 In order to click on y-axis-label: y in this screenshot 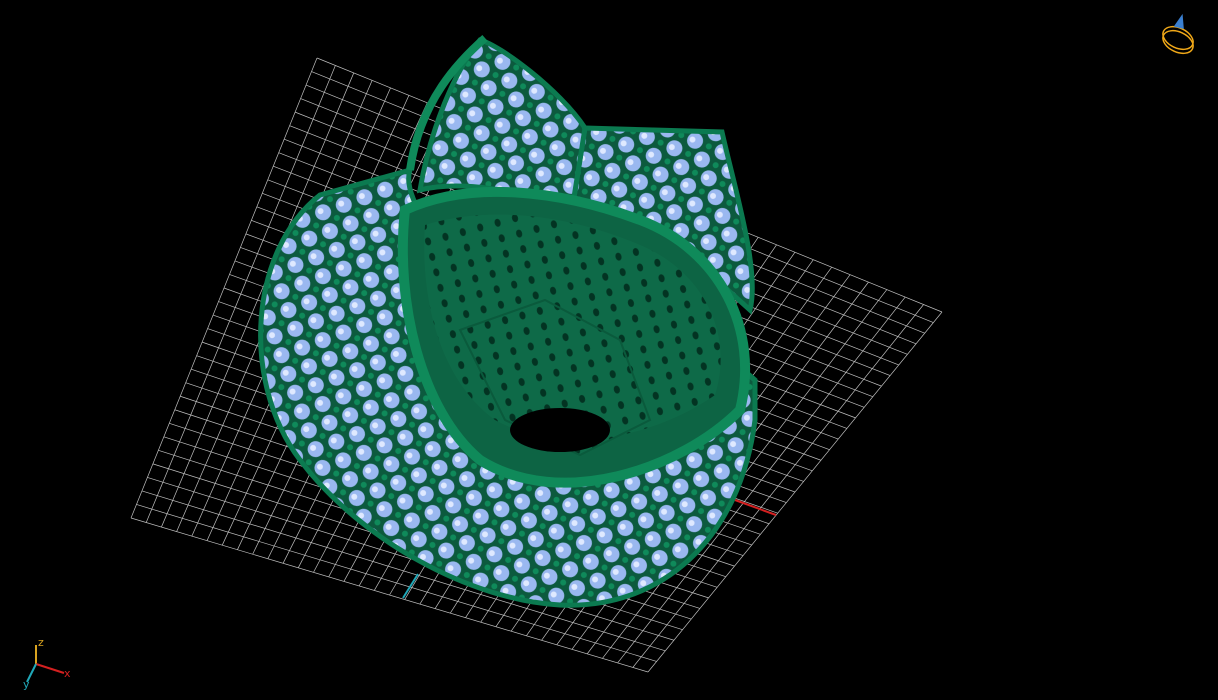, I will do `click(26, 684)`.